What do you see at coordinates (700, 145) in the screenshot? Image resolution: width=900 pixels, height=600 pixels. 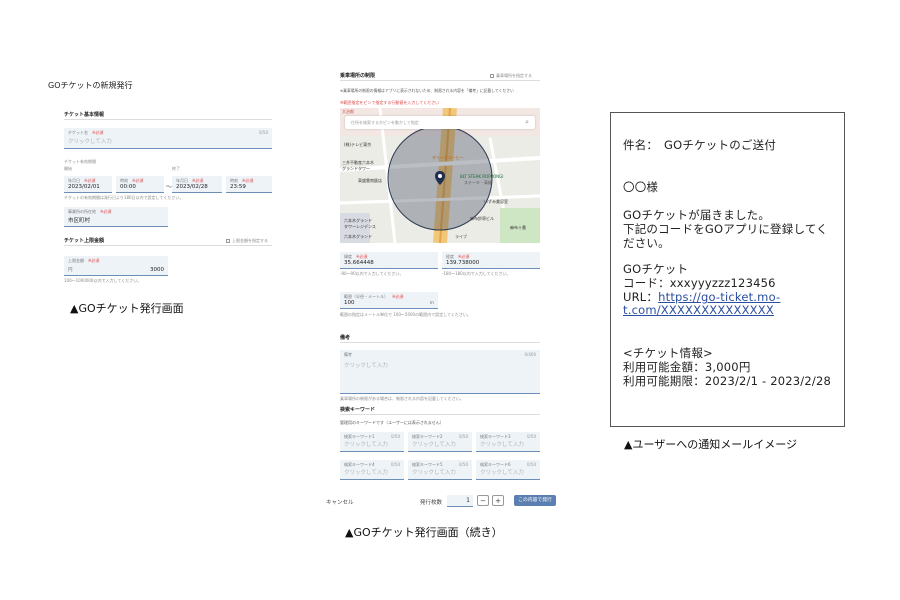 I see `mail-subject: 件名： GOチケットのご送付` at bounding box center [700, 145].